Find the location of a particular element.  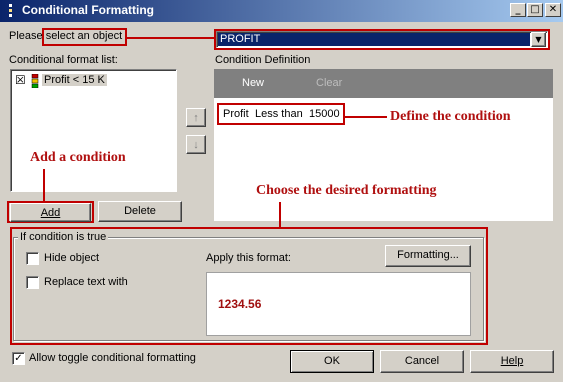

condition-toolbar: New Clear is located at coordinates (383, 83).